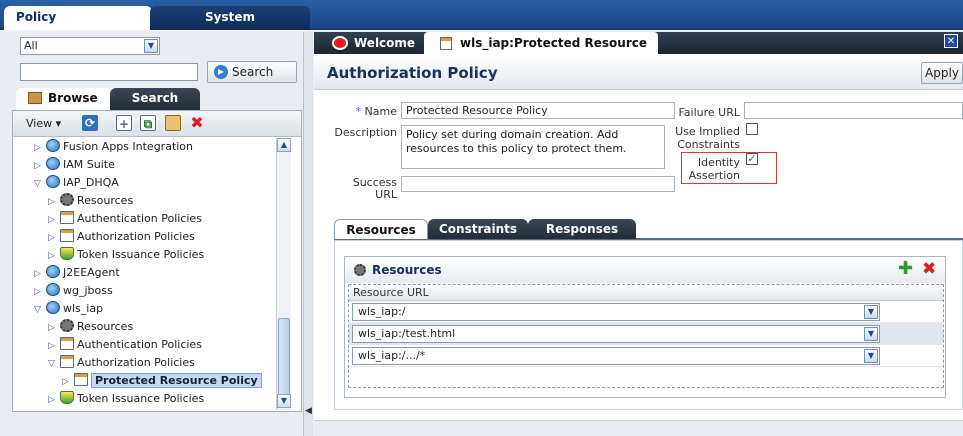 This screenshot has width=963, height=436. I want to click on scope-select-value: All, so click(31, 45).